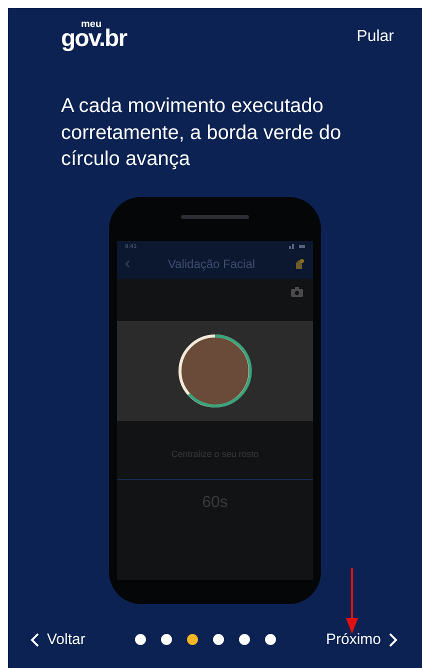 The width and height of the screenshot is (422, 668). Describe the element at coordinates (352, 601) in the screenshot. I see `annotation-arrow` at that location.